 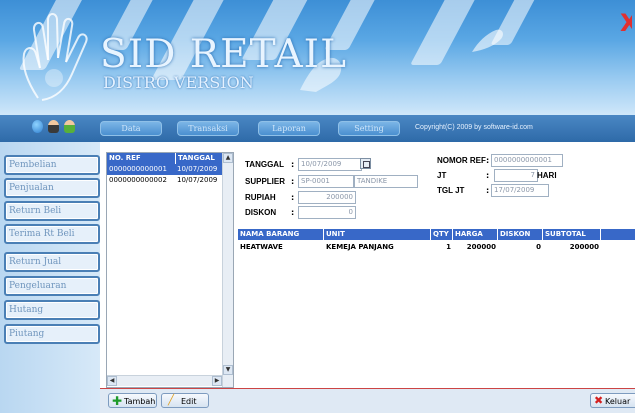 I want to click on list-header-date: TANGGAL, so click(x=198, y=158).